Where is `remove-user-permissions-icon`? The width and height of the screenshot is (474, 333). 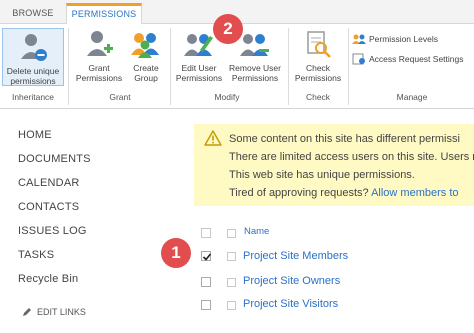 remove-user-permissions-icon is located at coordinates (254, 45).